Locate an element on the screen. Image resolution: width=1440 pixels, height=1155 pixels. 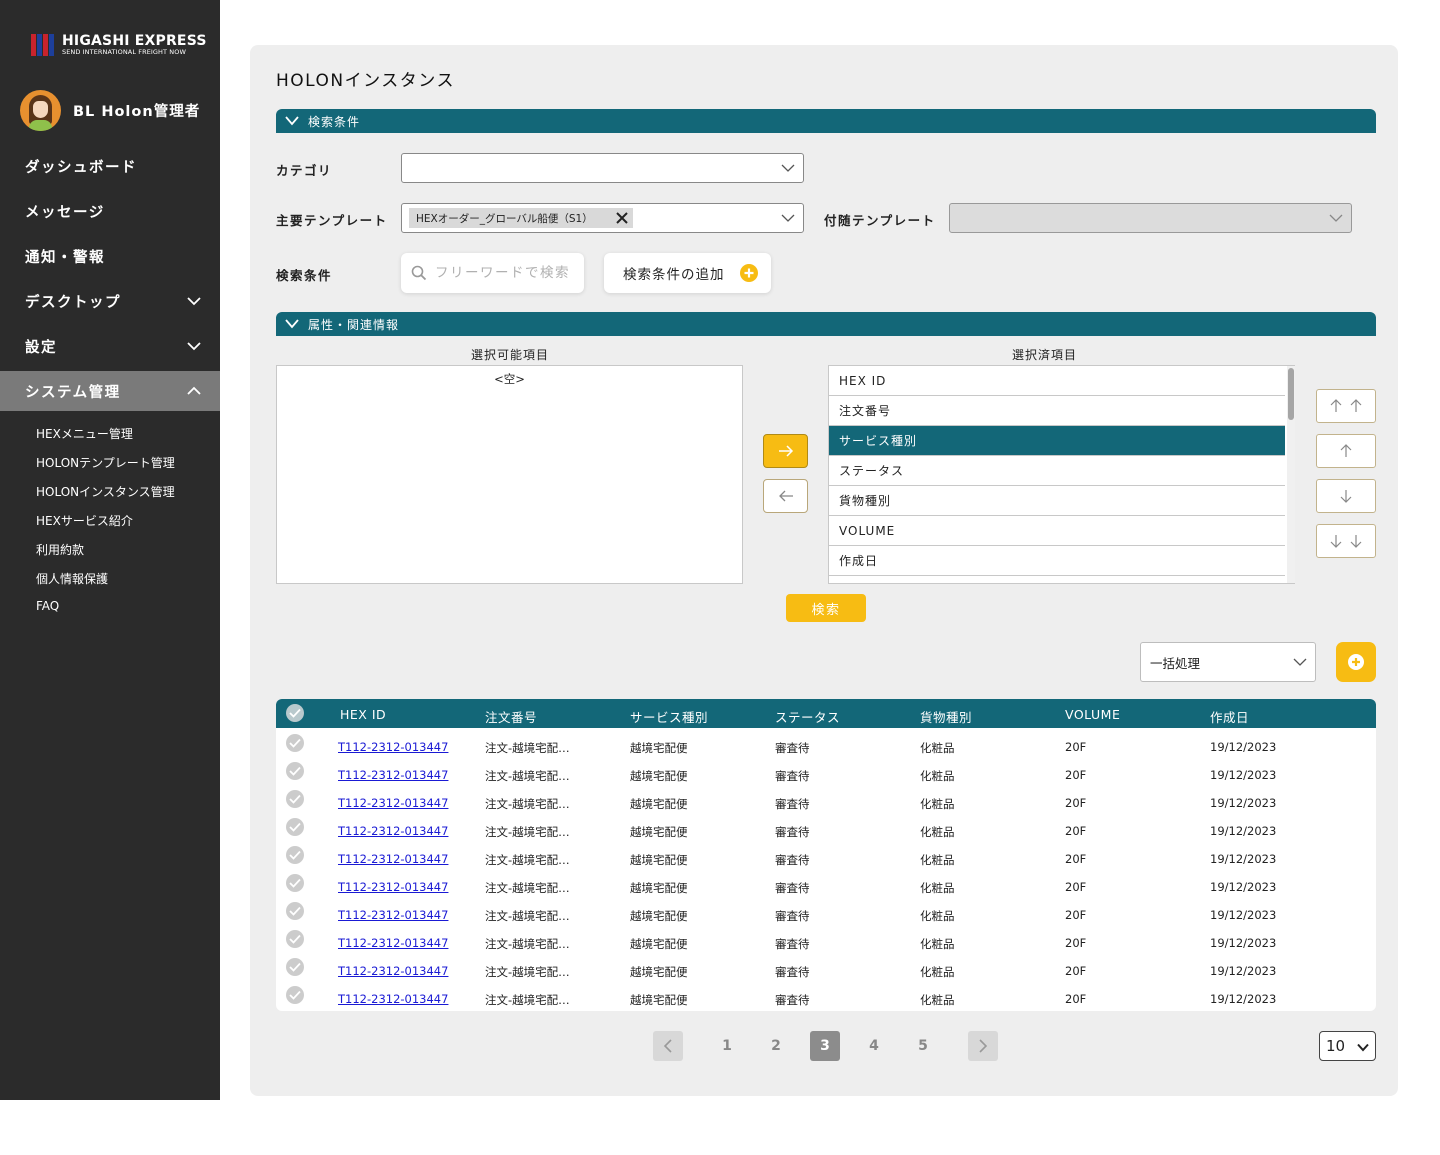
check-icon is located at coordinates (295, 771).